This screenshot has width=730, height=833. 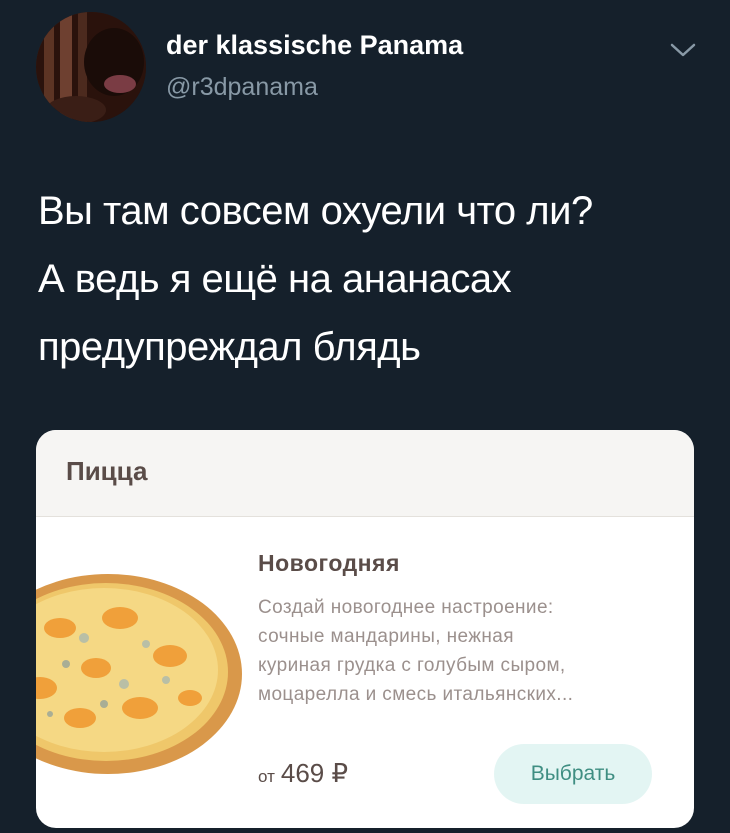 What do you see at coordinates (406, 607) in the screenshot?
I see `product-description-line: Создай новогоднее настроение:` at bounding box center [406, 607].